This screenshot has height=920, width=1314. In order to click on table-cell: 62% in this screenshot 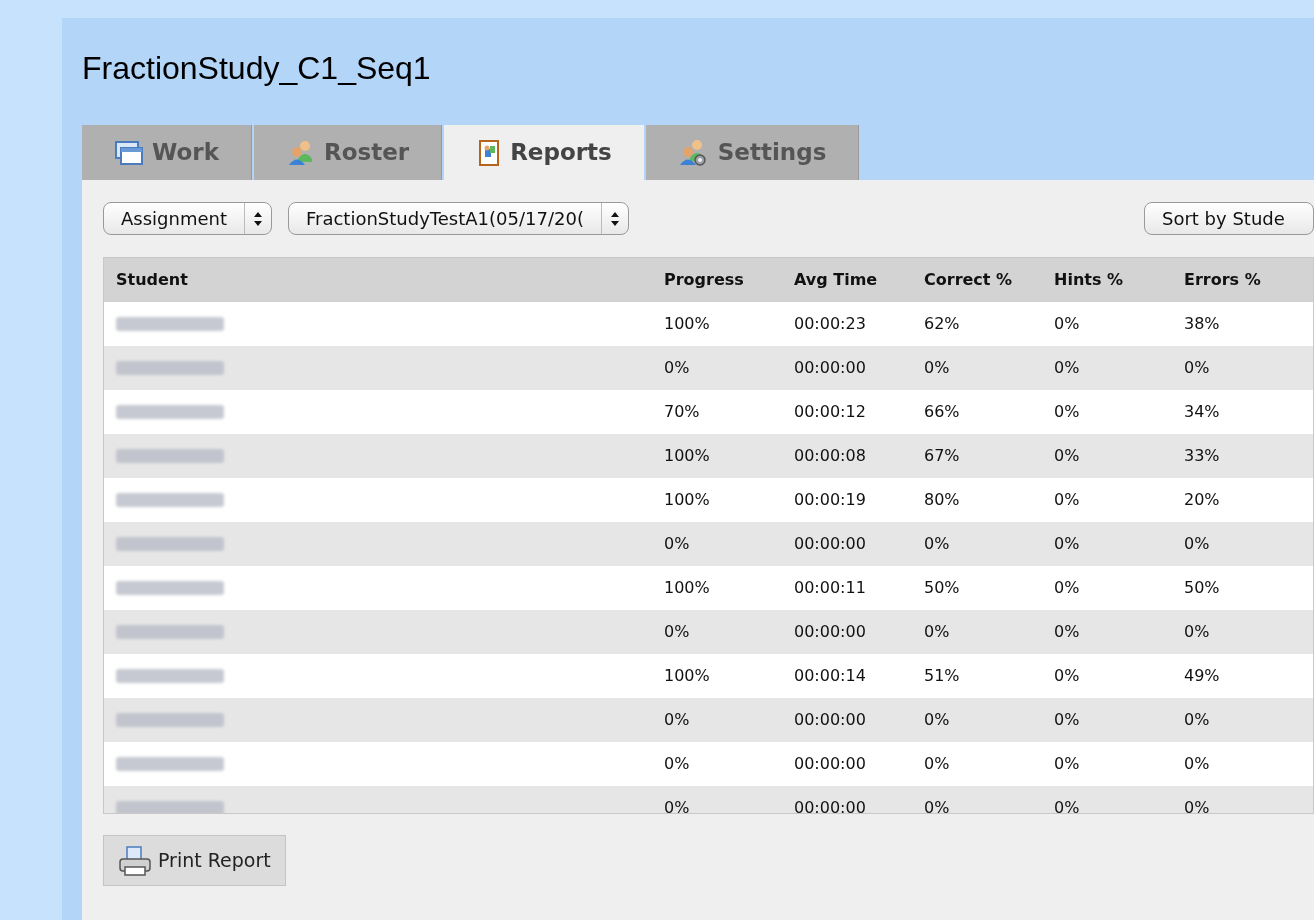, I will do `click(942, 323)`.